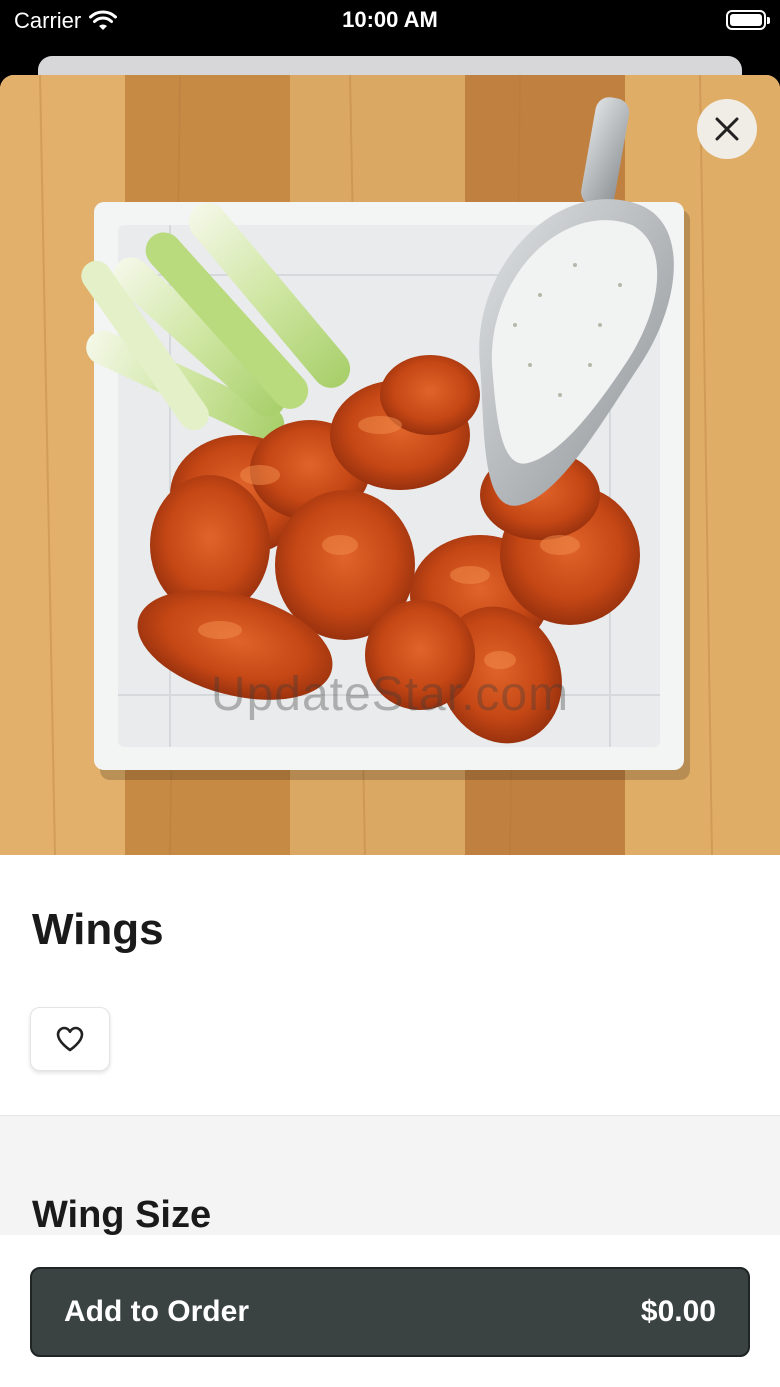 The image size is (780, 1387). I want to click on status-bar: Carrier 10:00 AM, so click(390, 28).